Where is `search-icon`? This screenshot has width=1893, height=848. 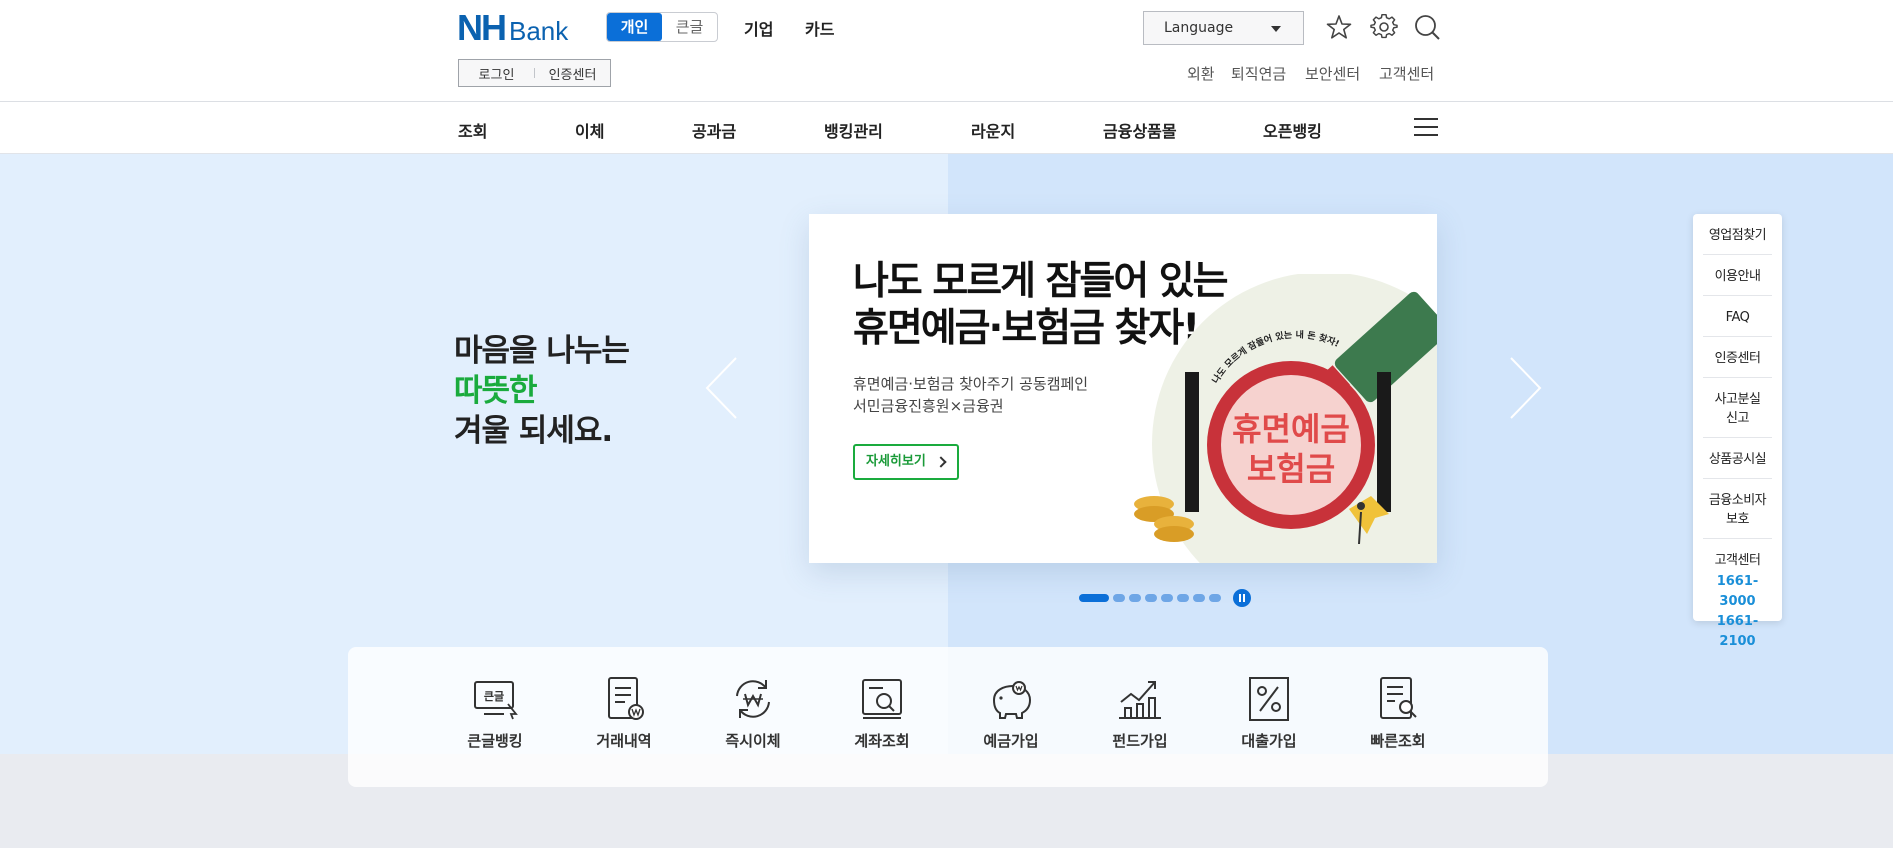
search-icon is located at coordinates (1427, 27).